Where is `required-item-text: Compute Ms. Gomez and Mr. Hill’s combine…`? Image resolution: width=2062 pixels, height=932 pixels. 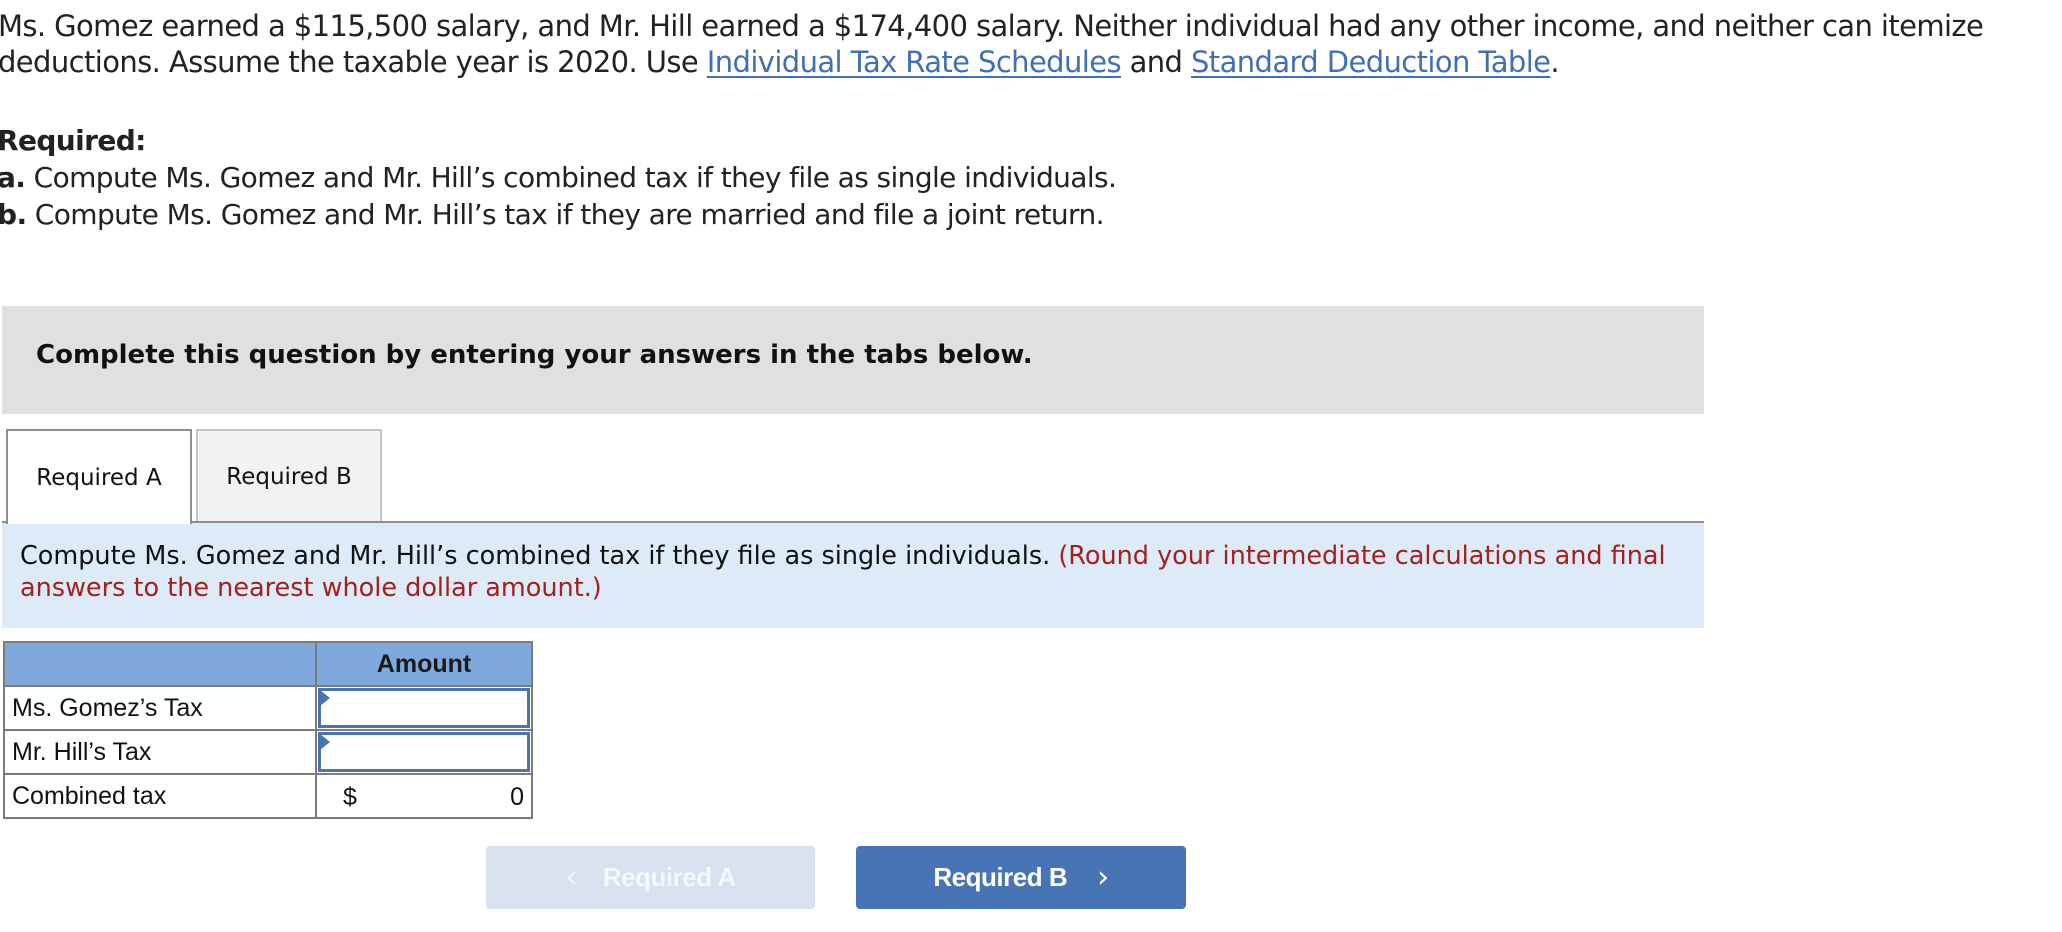 required-item-text: Compute Ms. Gomez and Mr. Hill’s combine… is located at coordinates (571, 177).